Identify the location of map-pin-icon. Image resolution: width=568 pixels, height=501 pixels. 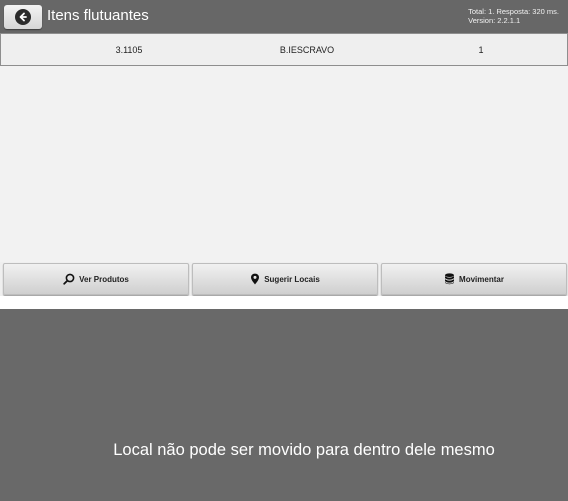
(255, 279).